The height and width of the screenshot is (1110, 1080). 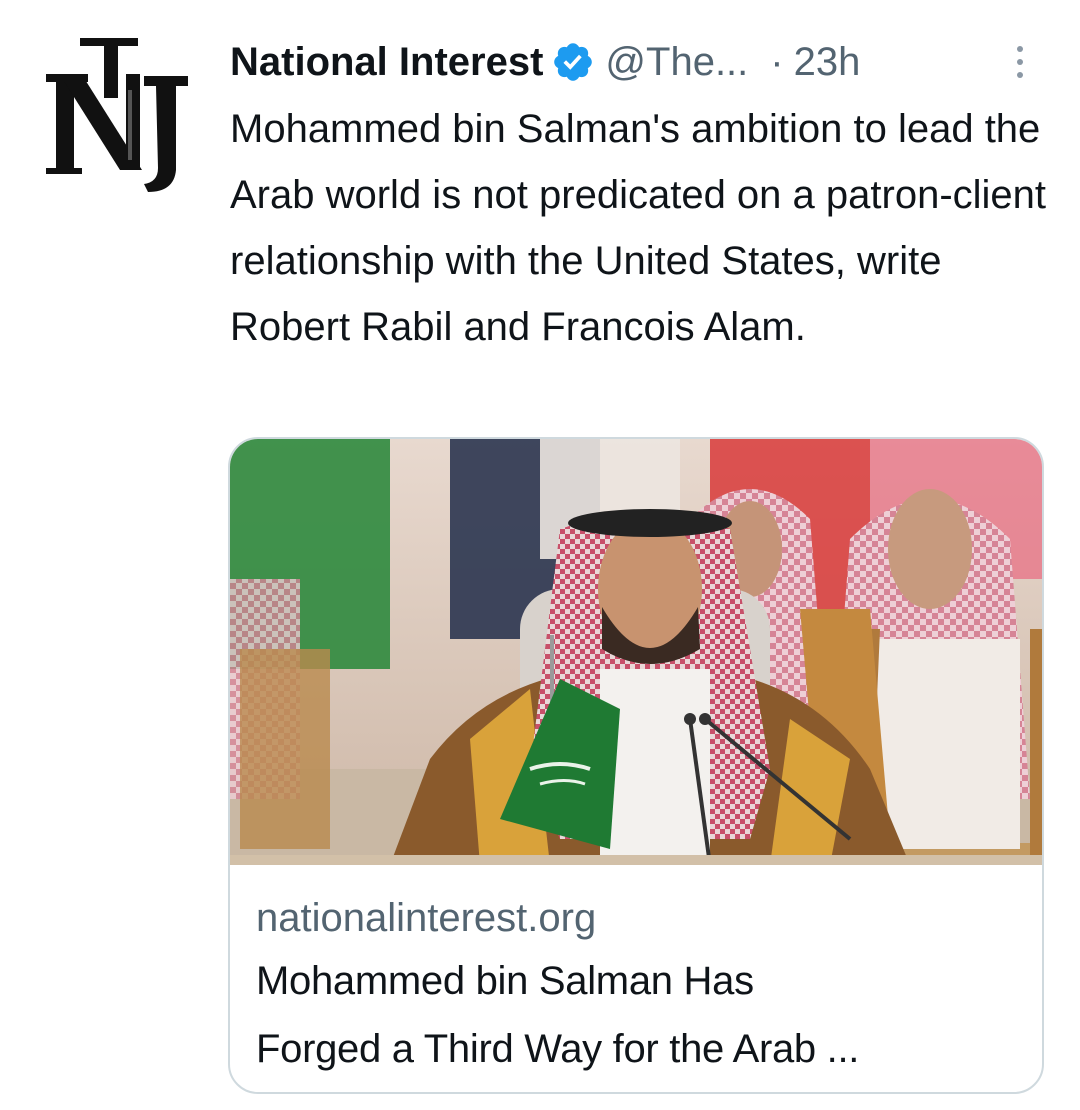 What do you see at coordinates (827, 62) in the screenshot?
I see `timestamp: 23h` at bounding box center [827, 62].